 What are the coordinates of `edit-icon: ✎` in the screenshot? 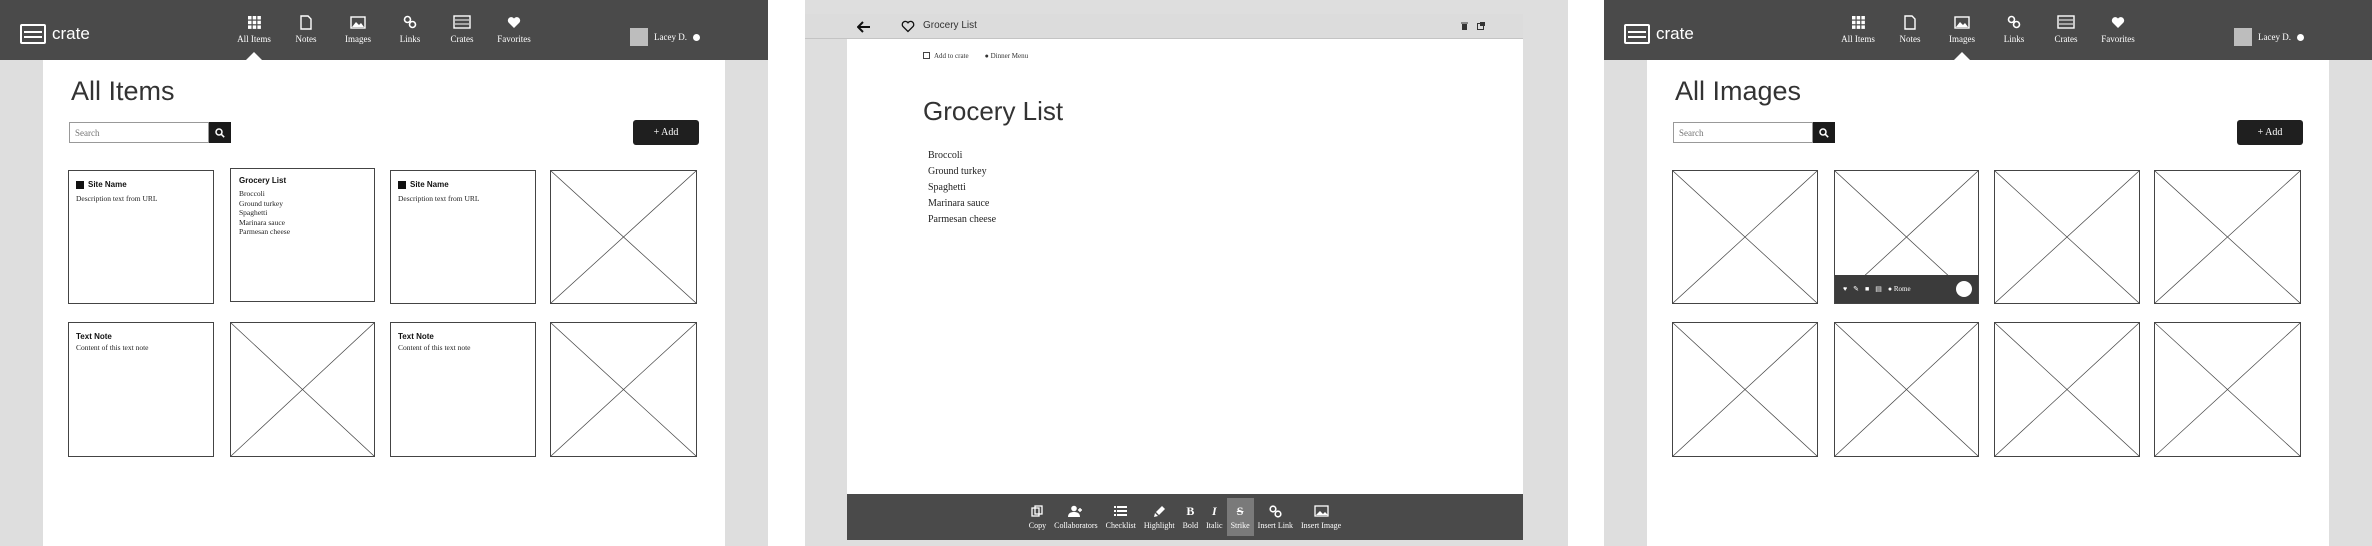 It's located at (1856, 289).